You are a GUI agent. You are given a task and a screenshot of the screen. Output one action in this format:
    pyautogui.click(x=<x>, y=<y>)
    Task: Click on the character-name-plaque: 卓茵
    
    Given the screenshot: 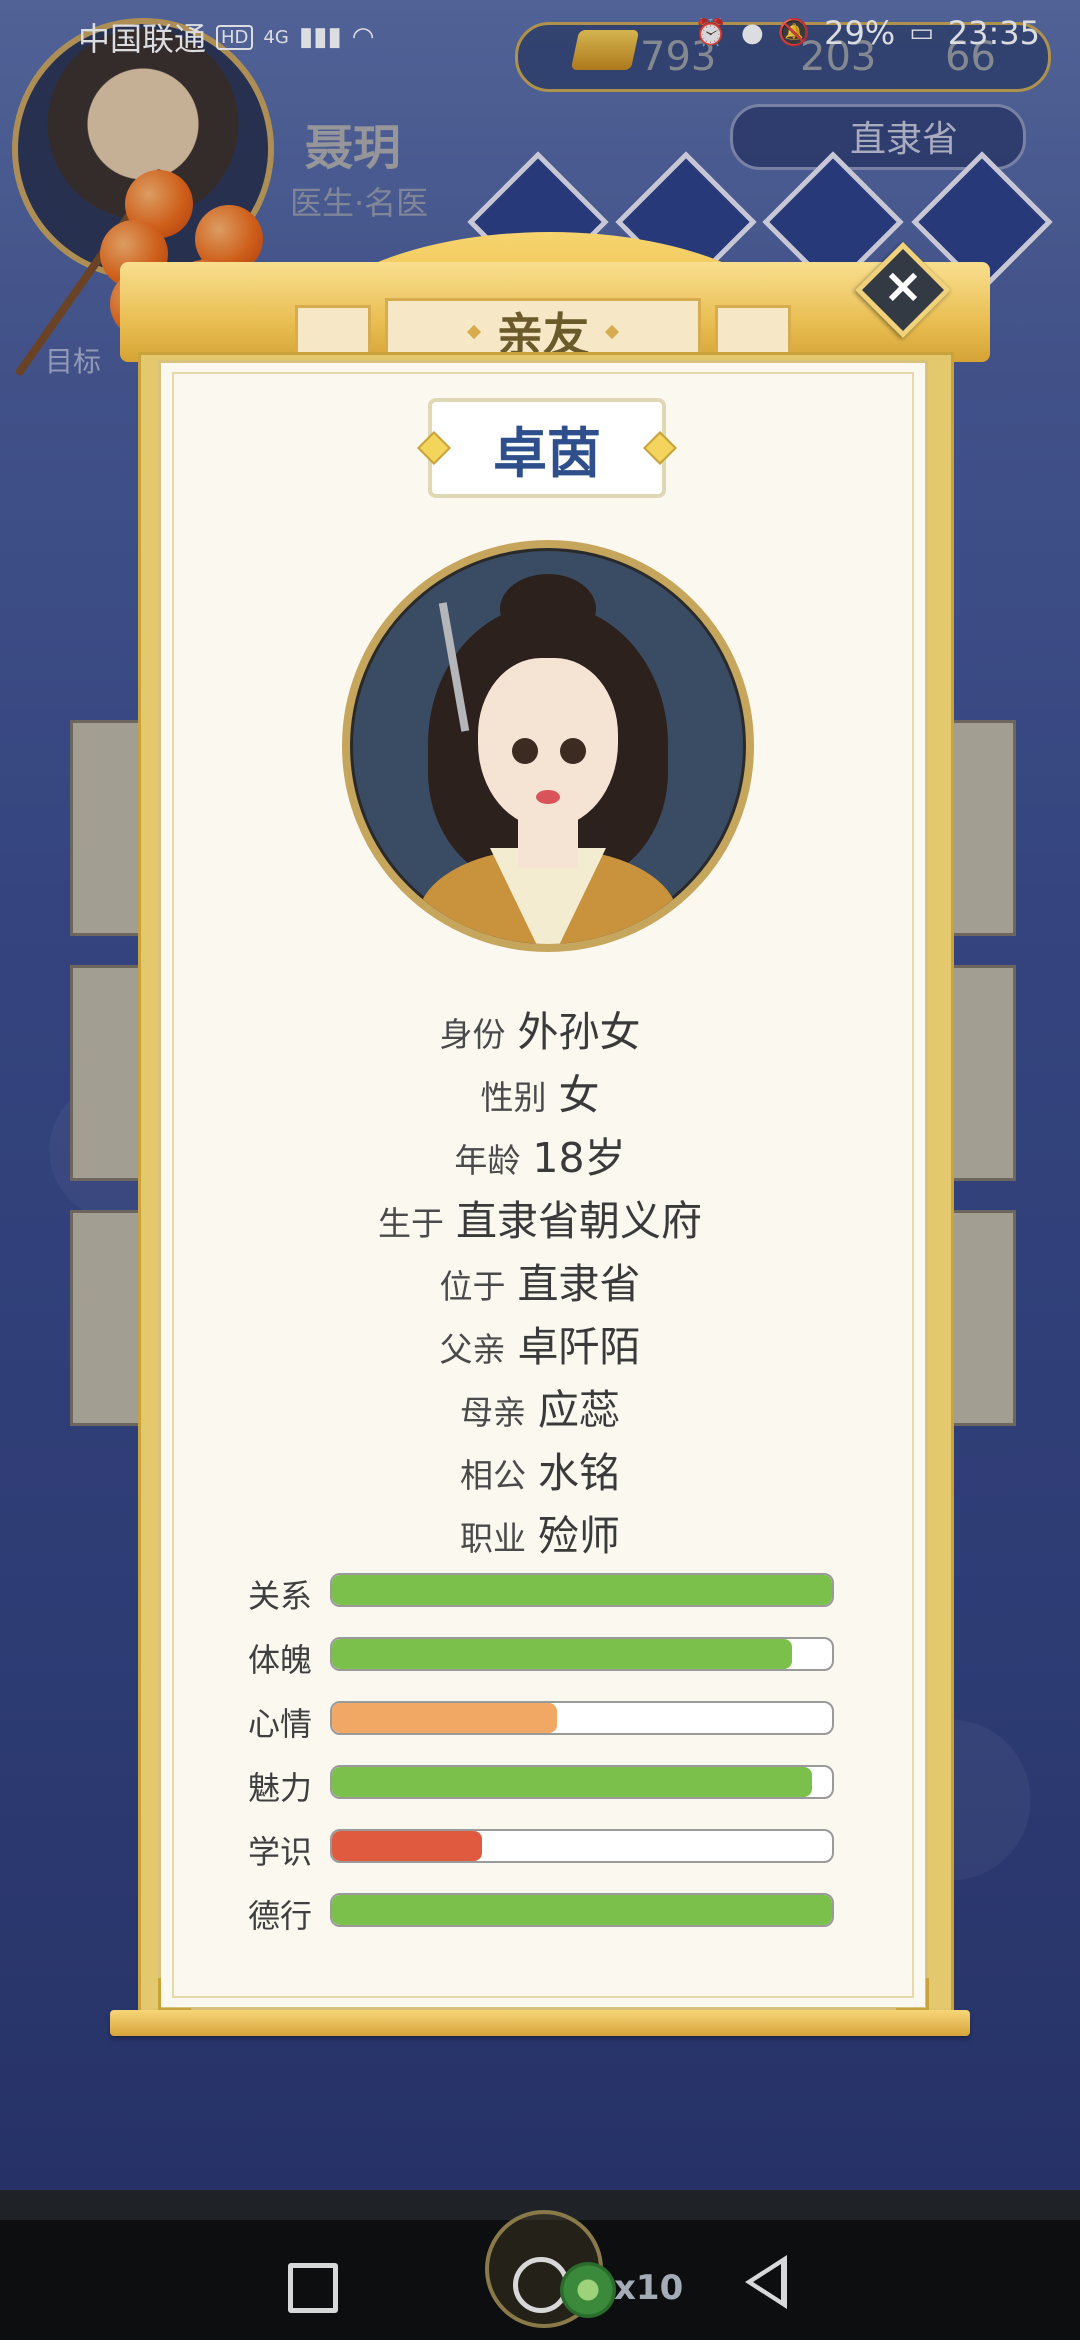 What is the action you would take?
    pyautogui.click(x=547, y=448)
    